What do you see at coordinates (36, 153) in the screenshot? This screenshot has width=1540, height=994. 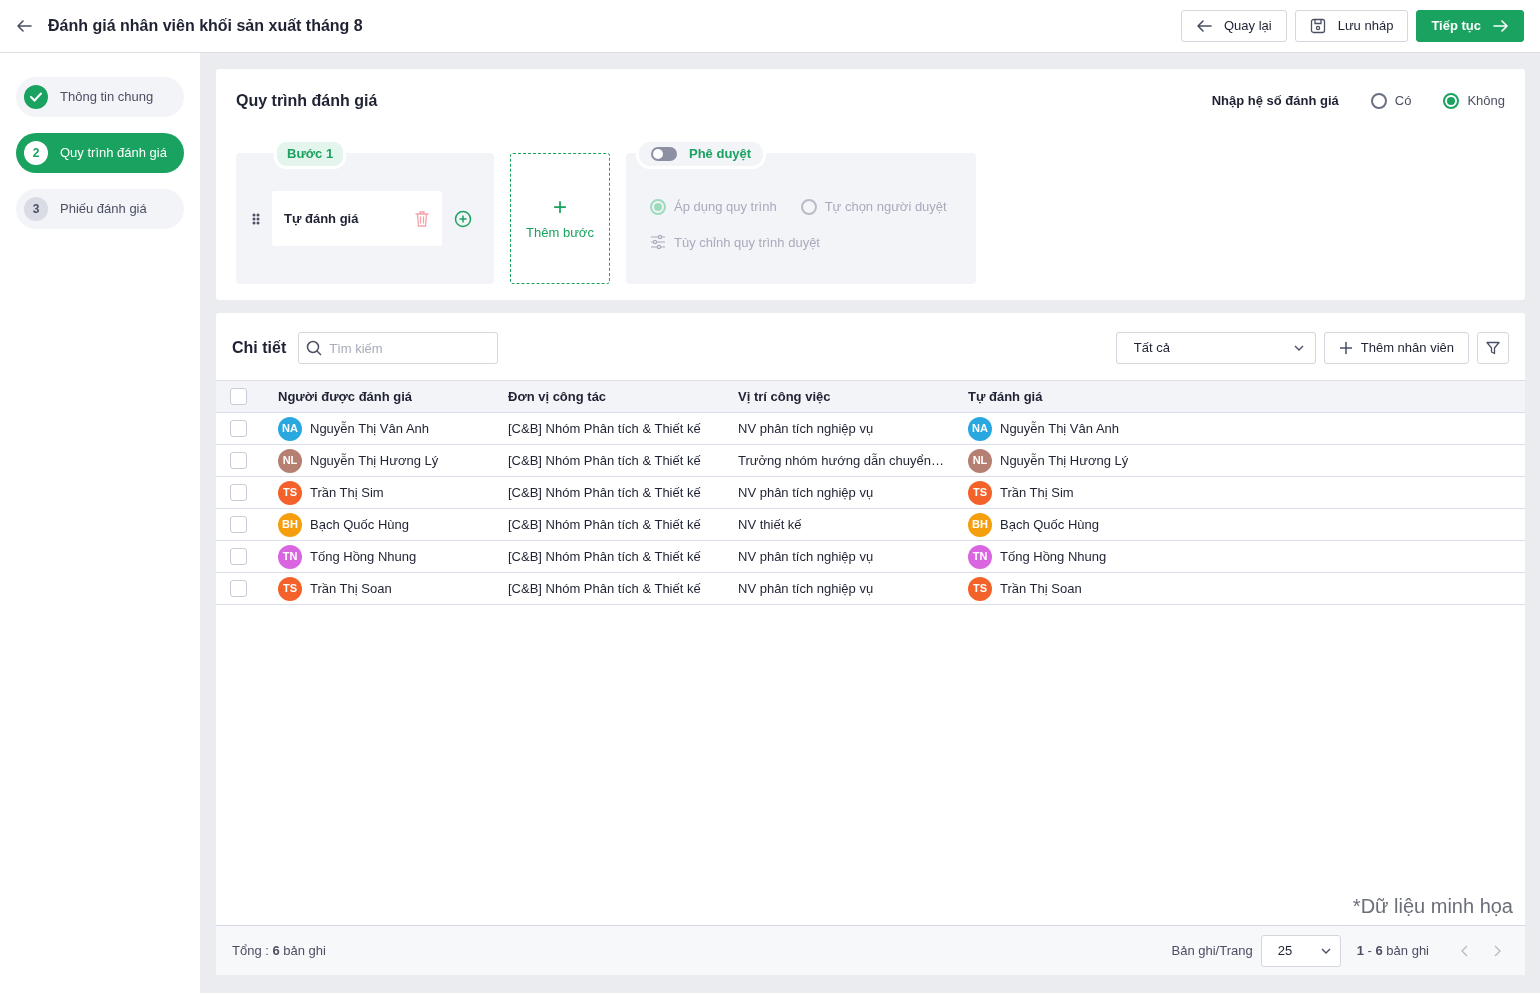 I see `step-number: 2` at bounding box center [36, 153].